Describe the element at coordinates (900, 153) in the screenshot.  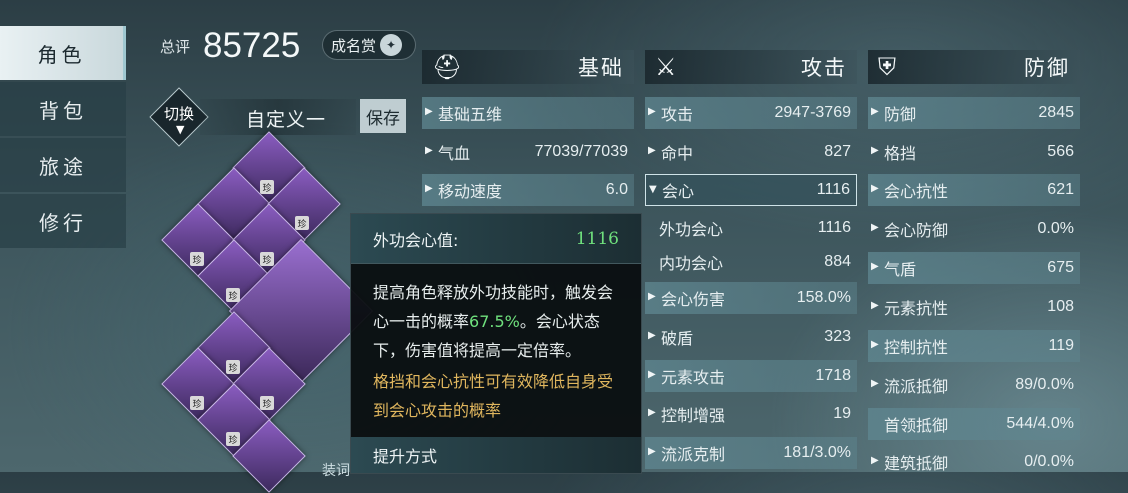
I see `stat-label: 格挡` at that location.